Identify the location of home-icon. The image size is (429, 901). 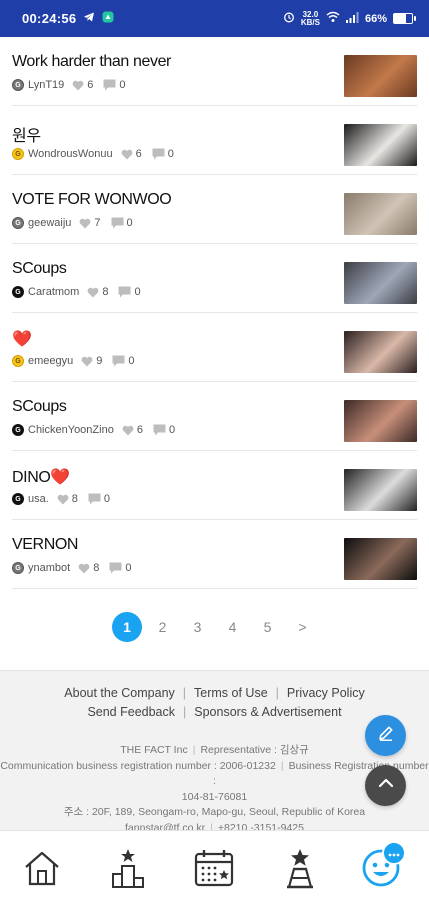
(42, 870).